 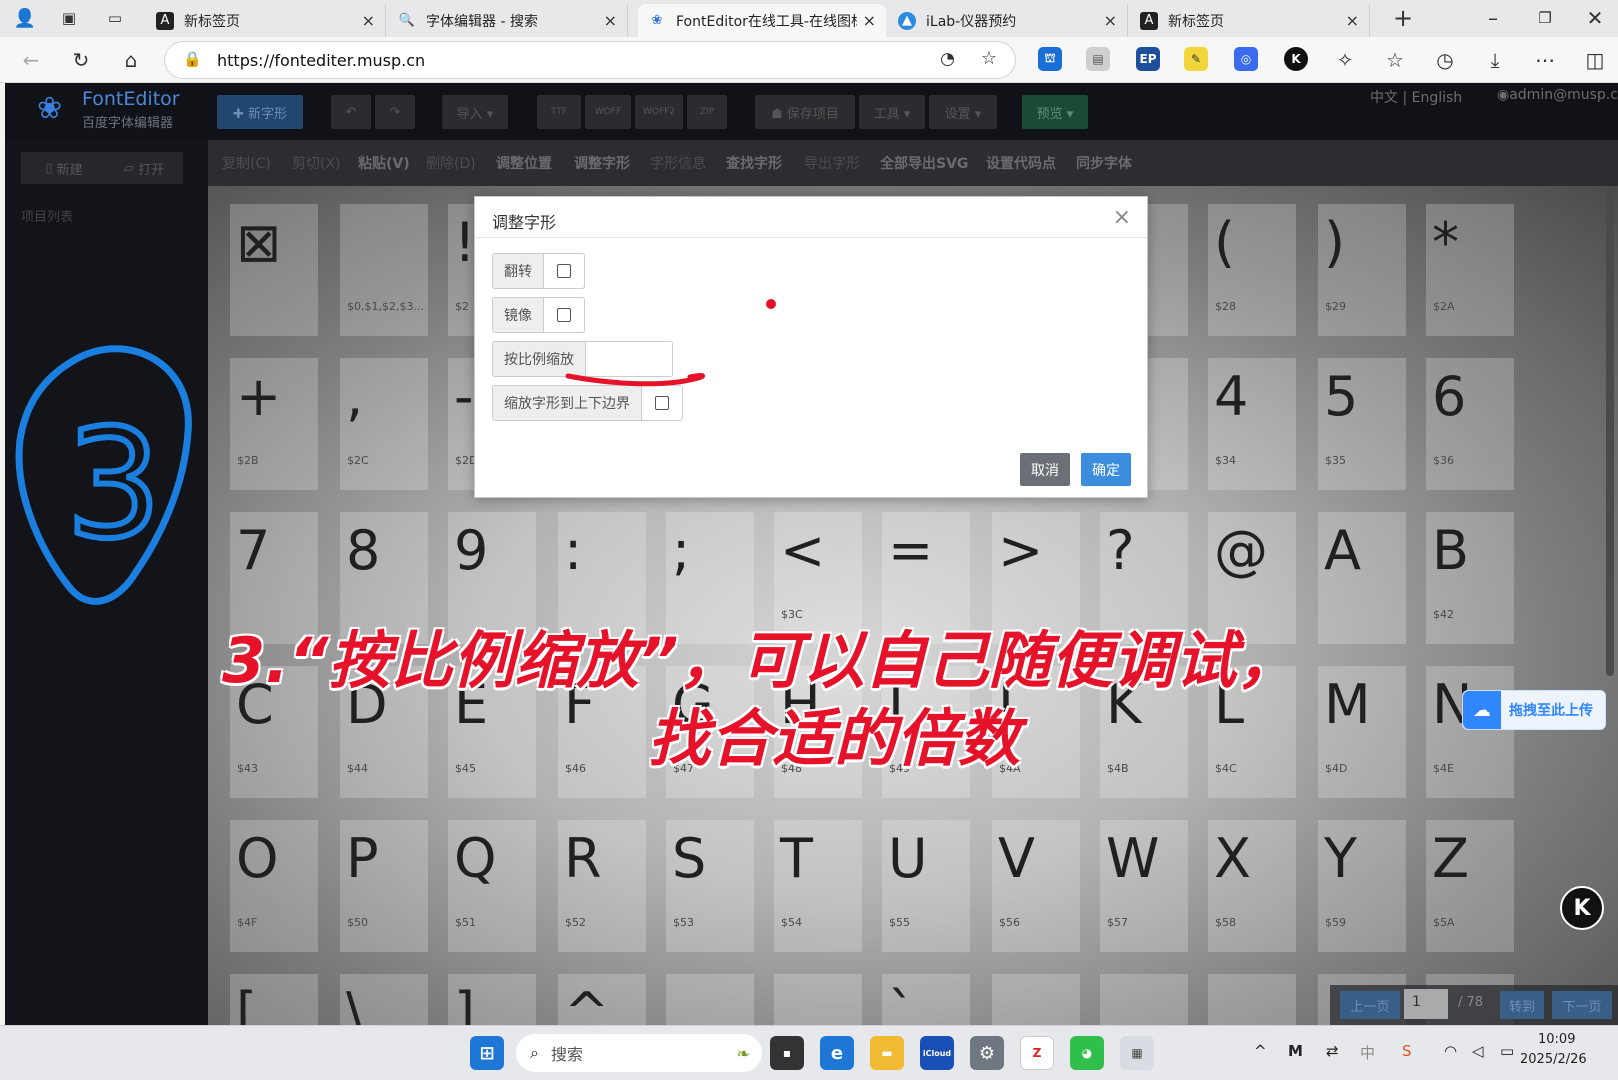 What do you see at coordinates (608, 112) in the screenshot?
I see `export-woff-button: WOFF` at bounding box center [608, 112].